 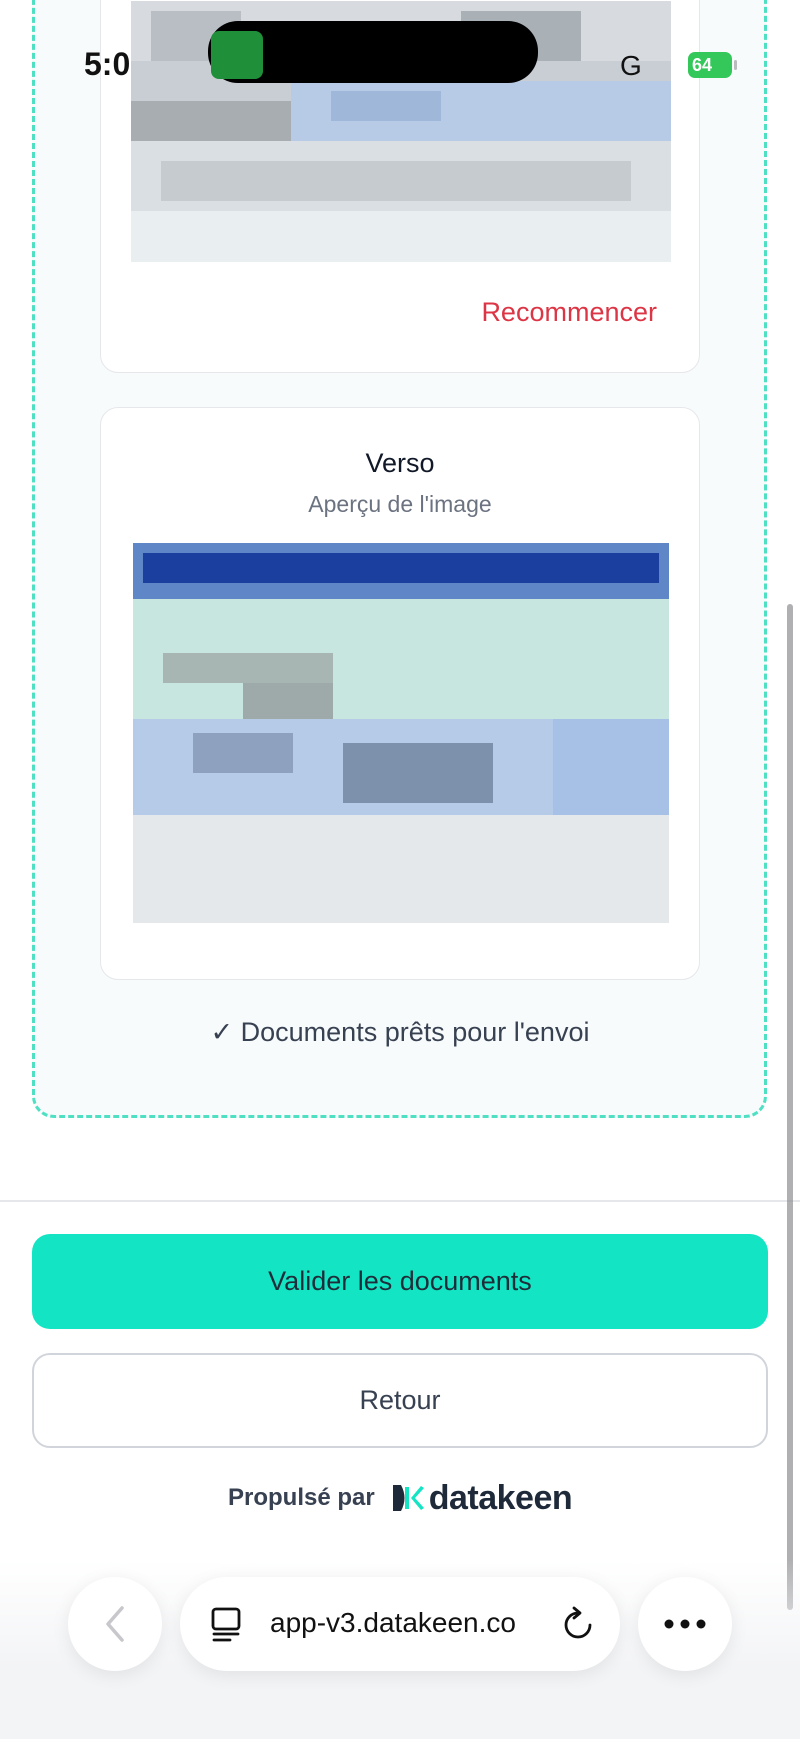 I want to click on address-bar: app-v3.datakeen.co, so click(x=400, y=1624).